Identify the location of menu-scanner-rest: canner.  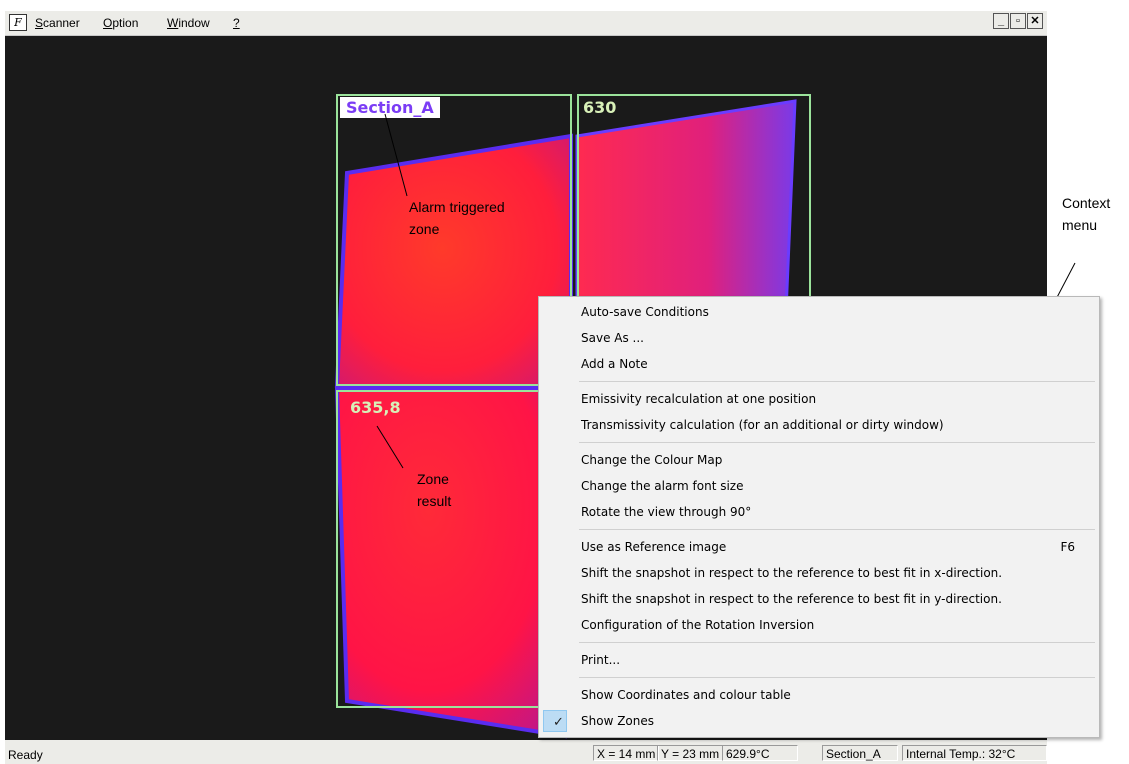
(61, 23).